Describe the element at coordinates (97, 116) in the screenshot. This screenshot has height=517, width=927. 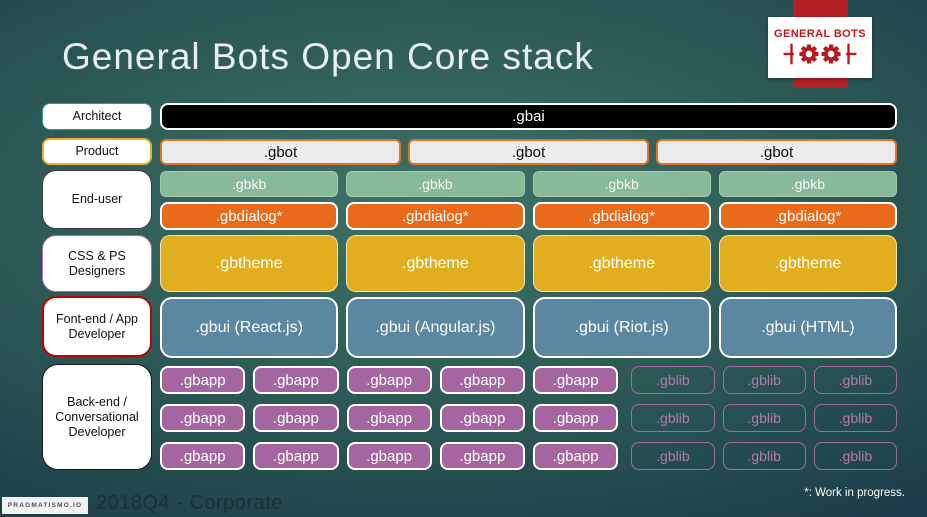
I see `role-label-architect: Architect` at that location.